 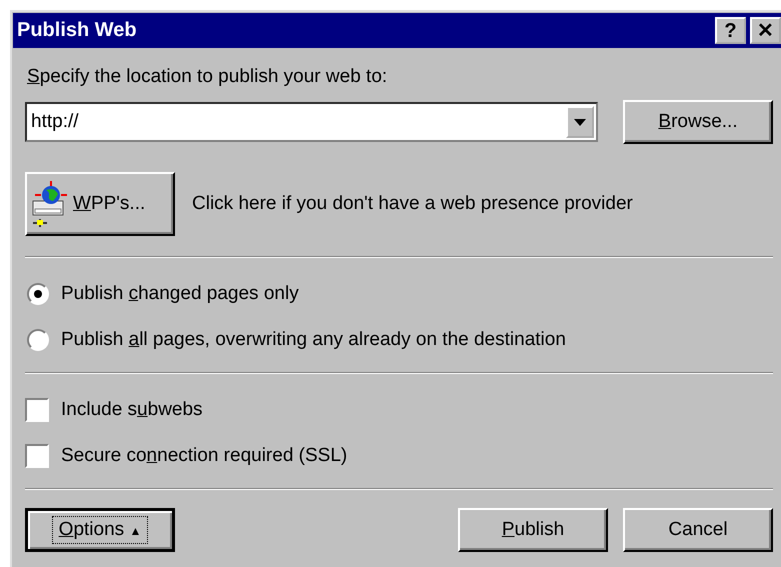 What do you see at coordinates (313, 340) in the screenshot?
I see `radio-label: Publish all pages, overwriting any already on the destination` at bounding box center [313, 340].